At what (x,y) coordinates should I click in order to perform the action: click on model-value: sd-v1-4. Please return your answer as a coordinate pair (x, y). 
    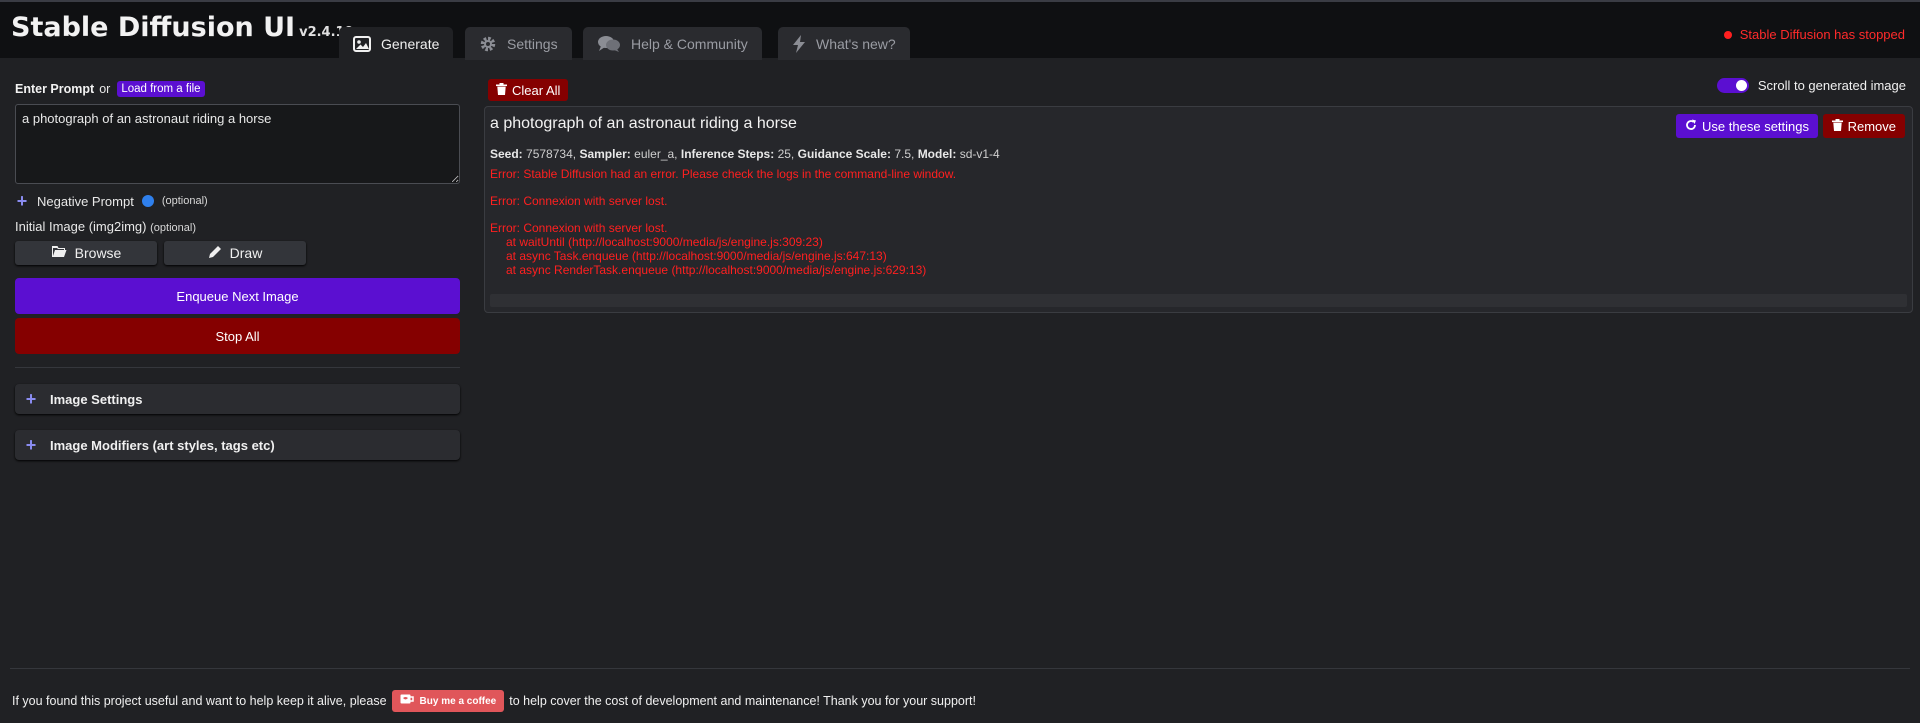
    Looking at the image, I should click on (979, 154).